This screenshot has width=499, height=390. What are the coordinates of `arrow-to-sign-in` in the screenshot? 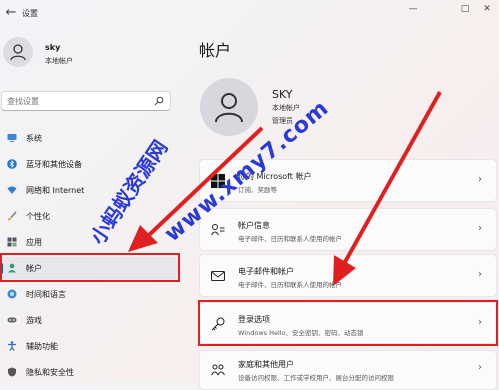 It's located at (387, 188).